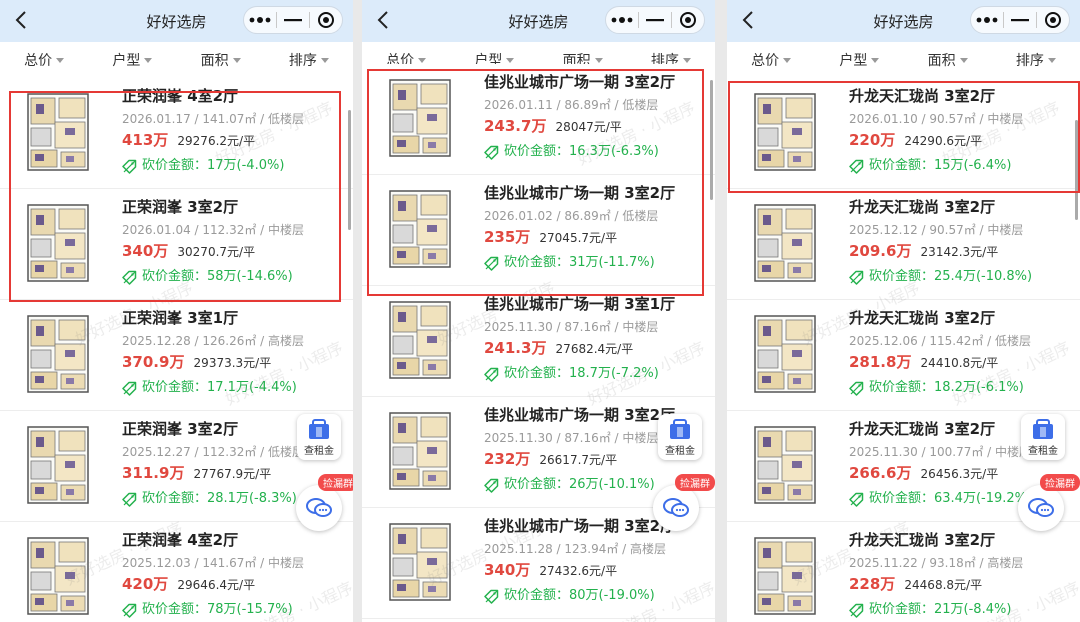 This screenshot has width=1080, height=622. Describe the element at coordinates (126, 61) in the screenshot. I see `filter-label: 户型` at that location.